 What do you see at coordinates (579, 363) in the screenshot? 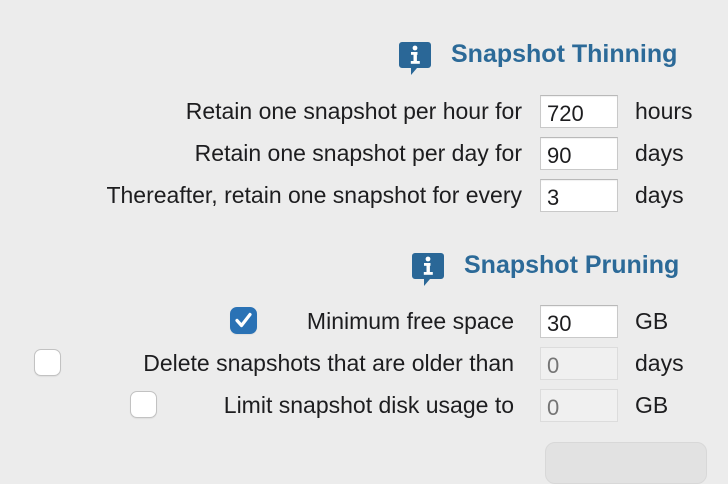
I see `delete-older-snapshots-field` at bounding box center [579, 363].